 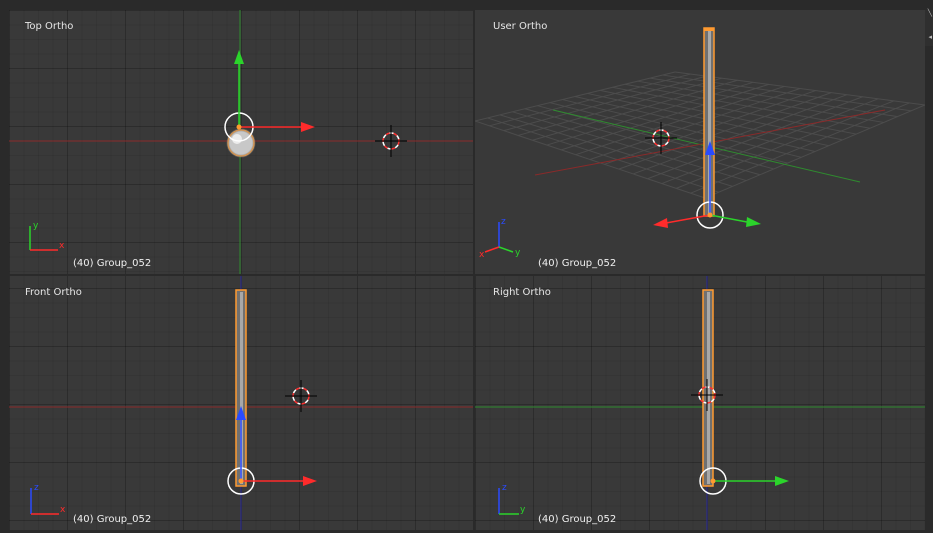 What do you see at coordinates (929, 28) in the screenshot?
I see `viewport-corner-icon: ╲ ◂` at bounding box center [929, 28].